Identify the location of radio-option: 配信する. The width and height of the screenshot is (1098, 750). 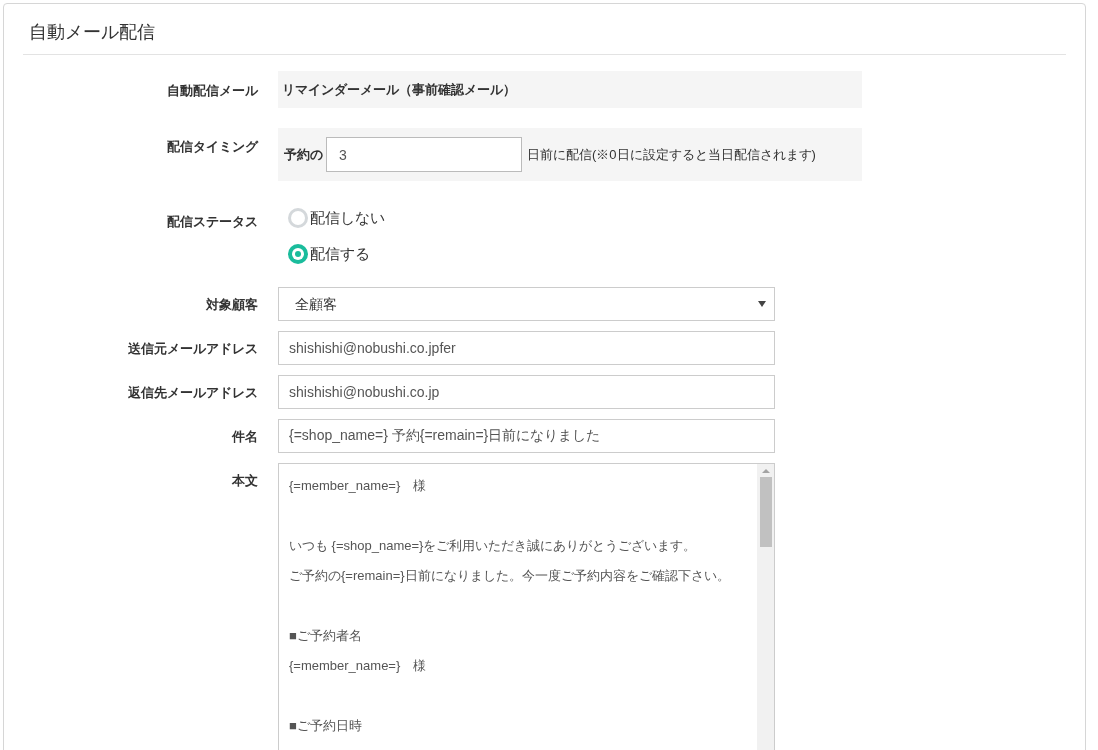
(672, 254).